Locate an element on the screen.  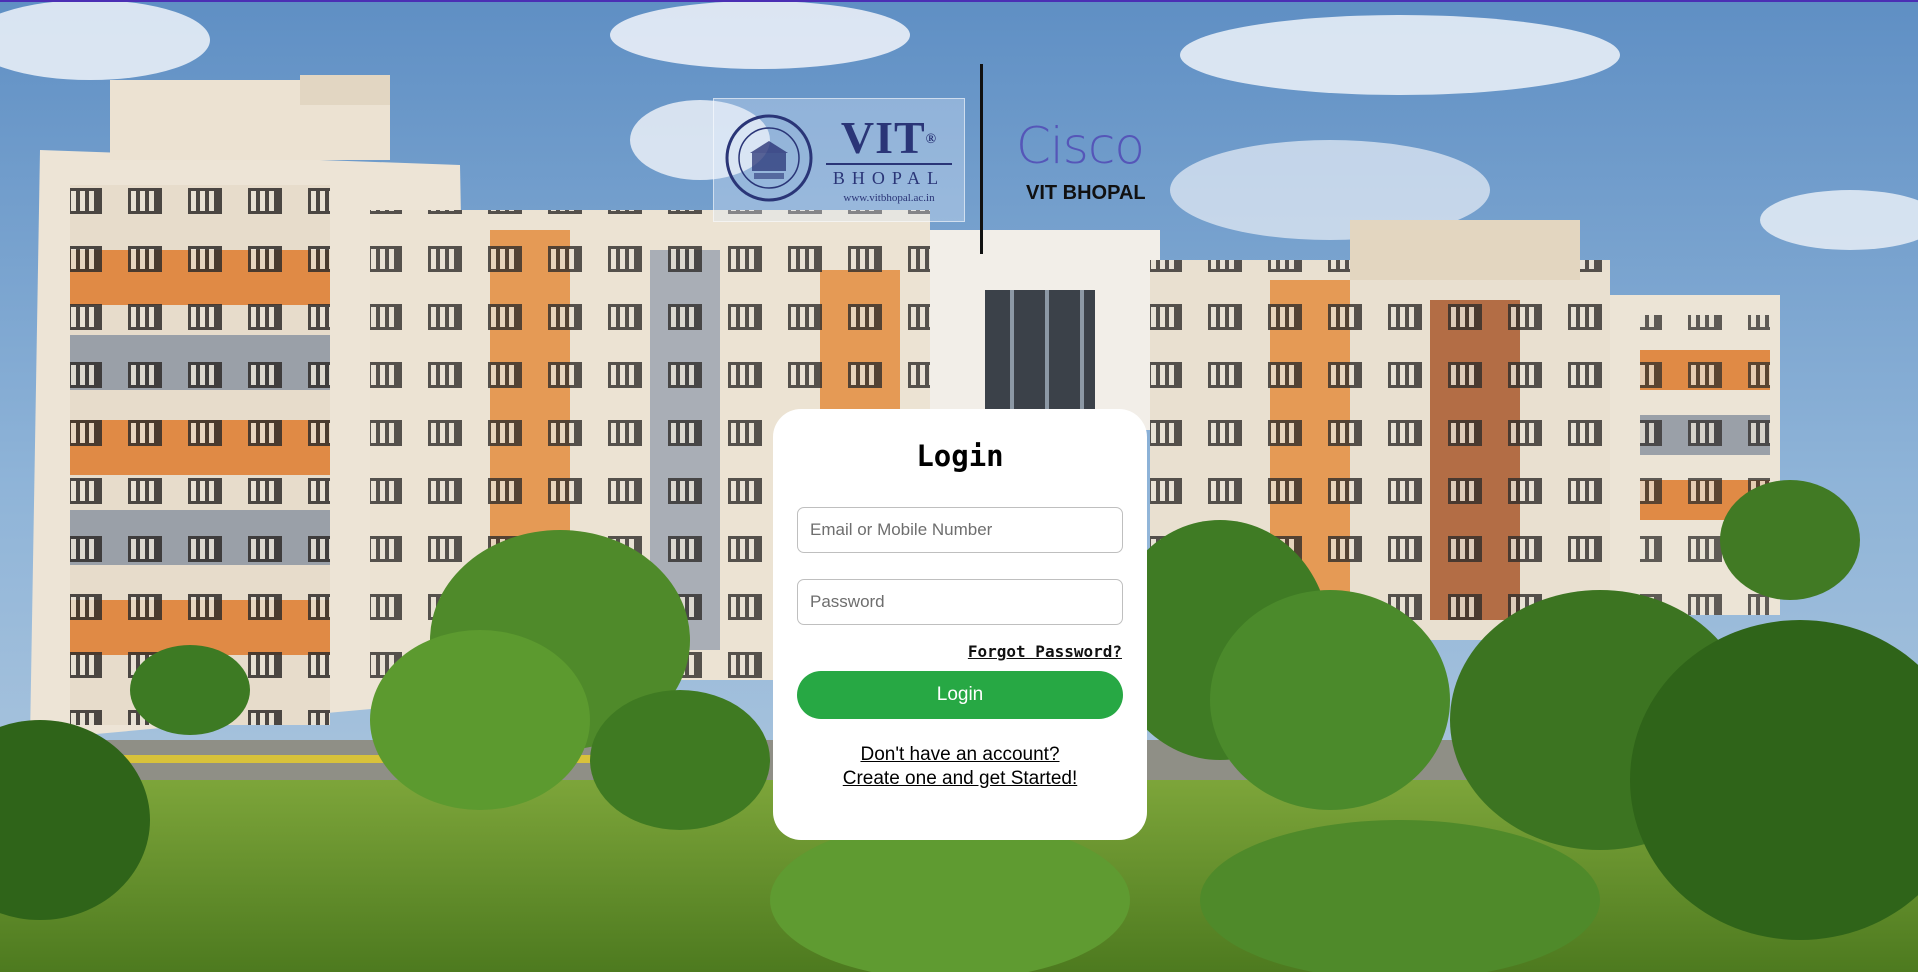
vit-rule is located at coordinates (889, 164).